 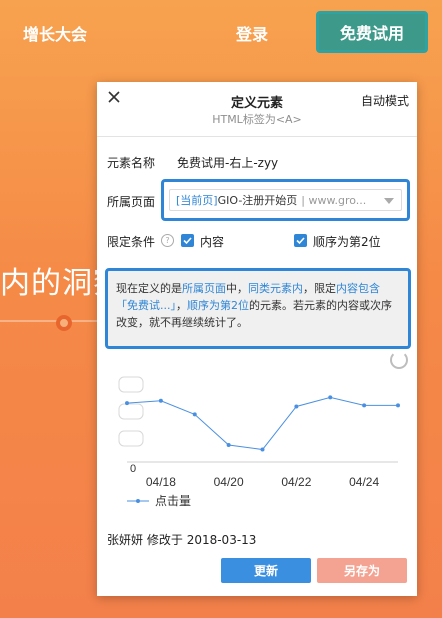 I want to click on header-divider, so click(x=257, y=136).